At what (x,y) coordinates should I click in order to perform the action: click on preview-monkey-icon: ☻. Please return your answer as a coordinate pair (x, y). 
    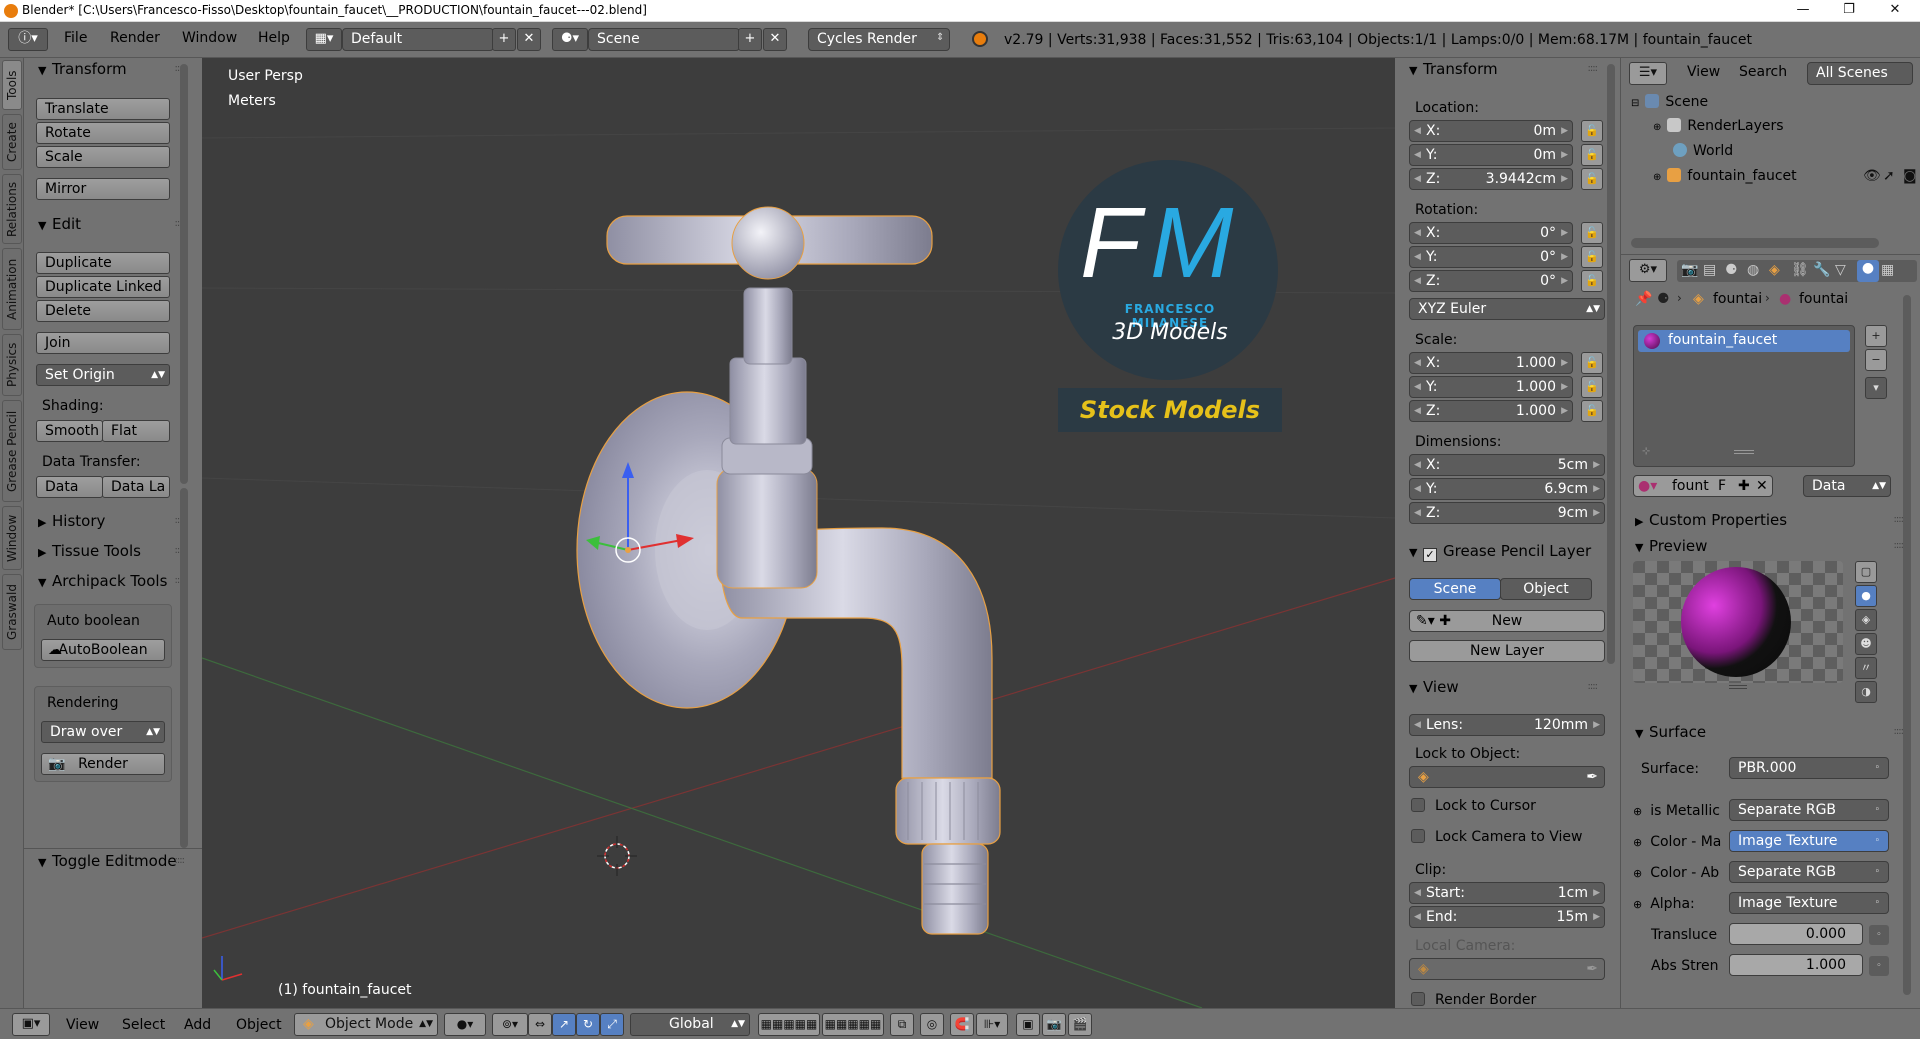
    Looking at the image, I should click on (1866, 644).